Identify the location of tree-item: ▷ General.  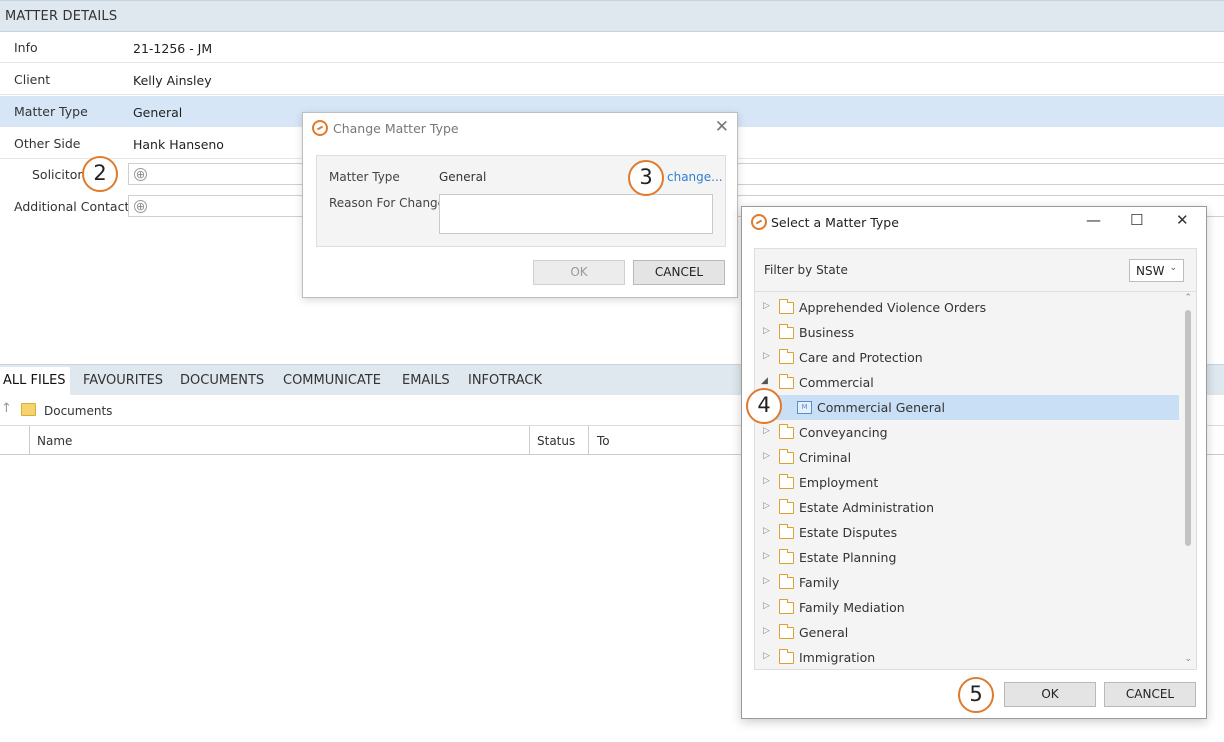
(967, 632).